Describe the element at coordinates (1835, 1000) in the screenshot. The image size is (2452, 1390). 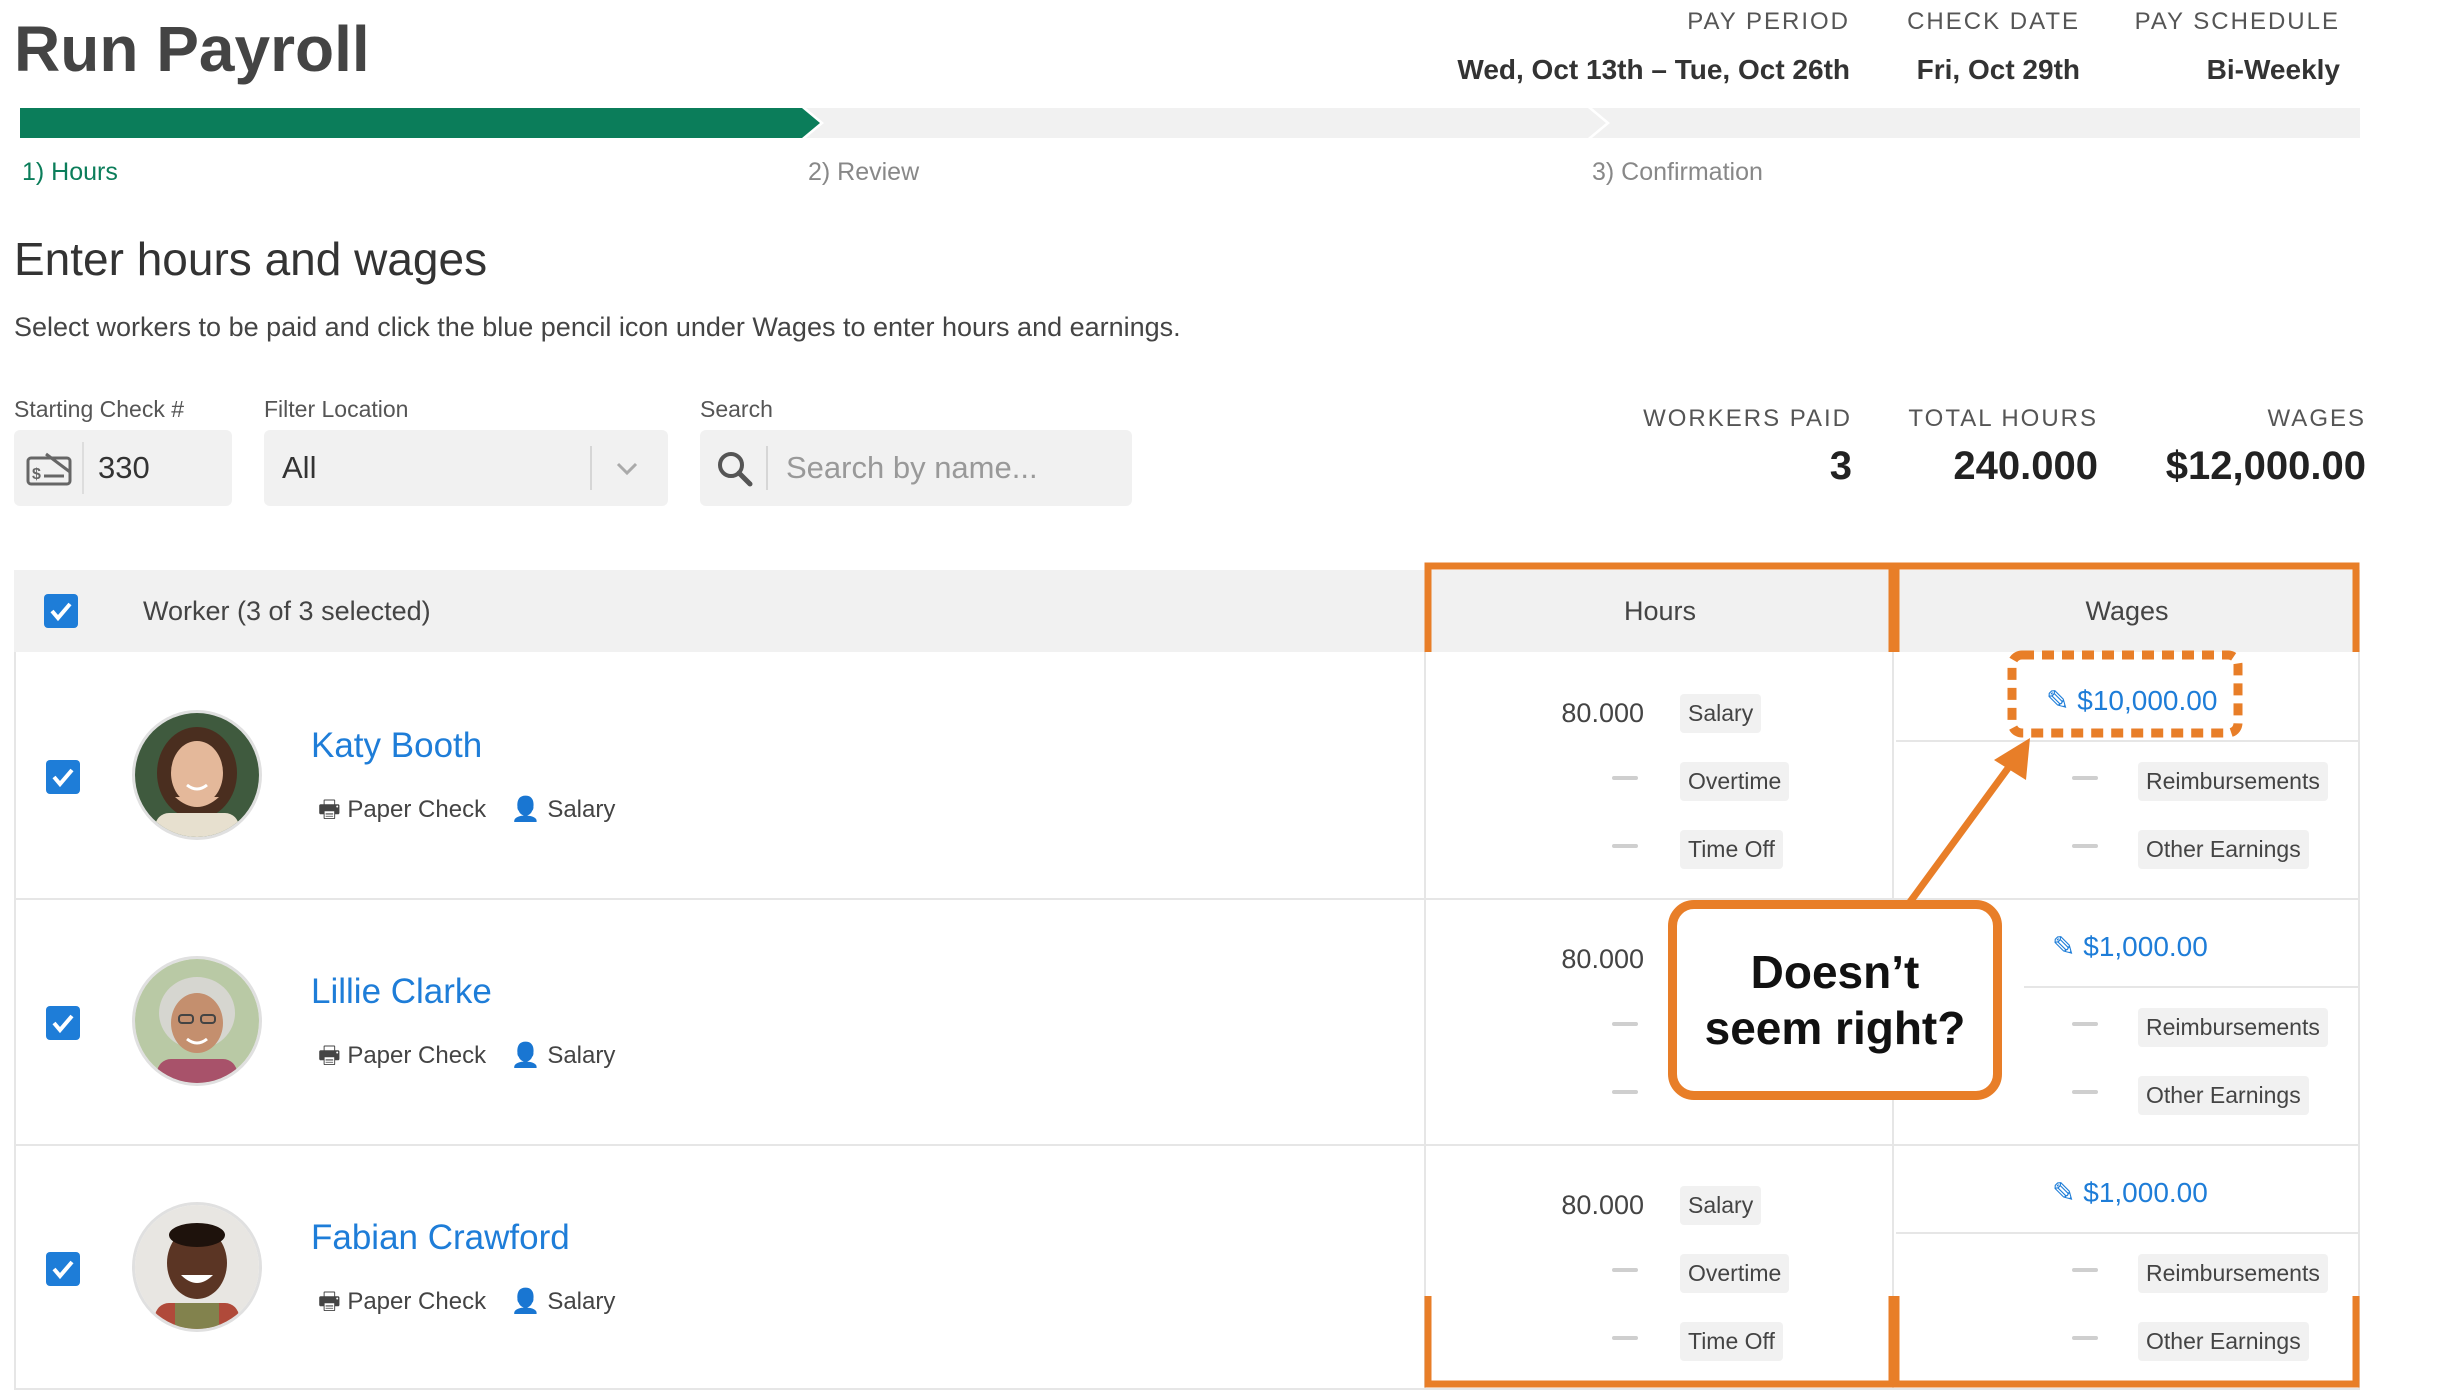
I see `annotation-callout: Doesn’t seem right?` at that location.